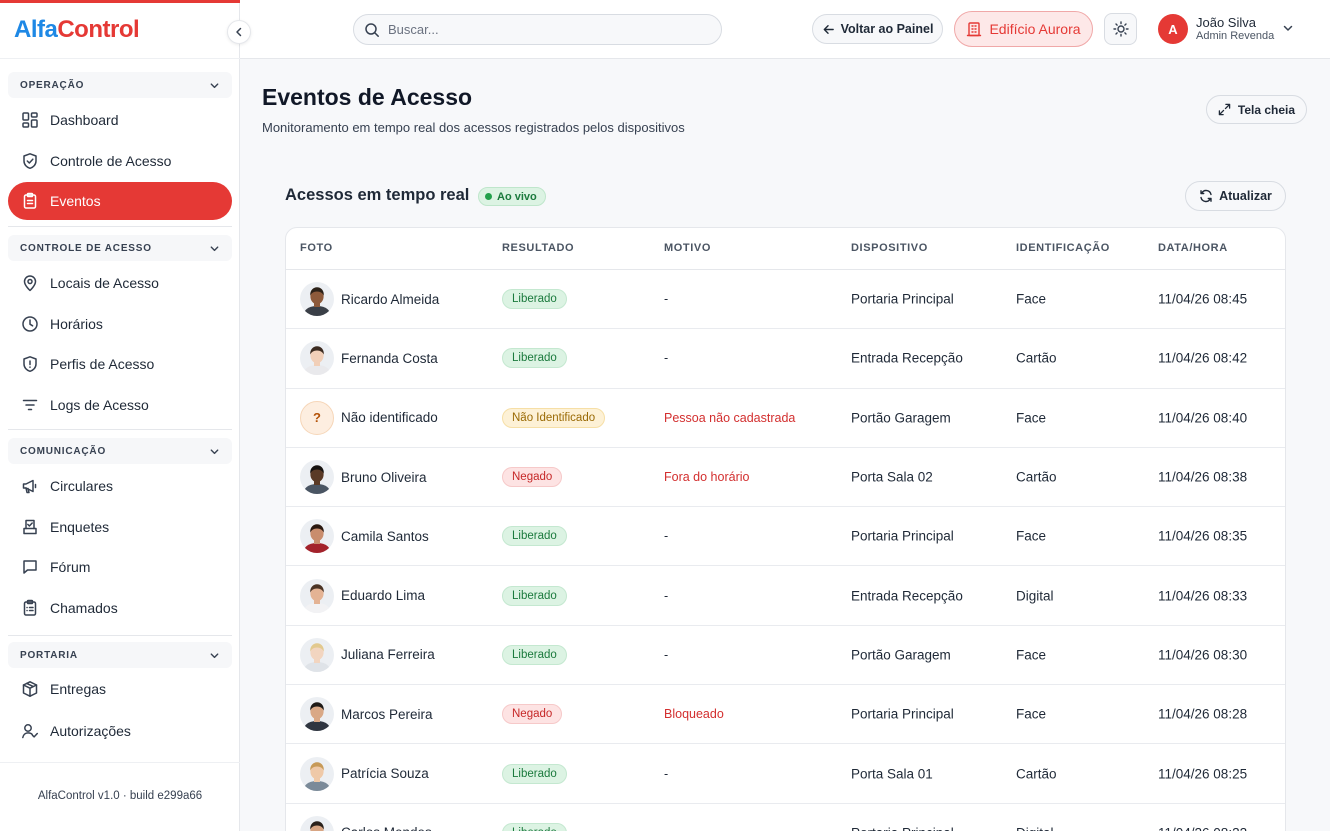 This screenshot has width=1330, height=831. I want to click on person-cell: Bruno Oliveira, so click(363, 477).